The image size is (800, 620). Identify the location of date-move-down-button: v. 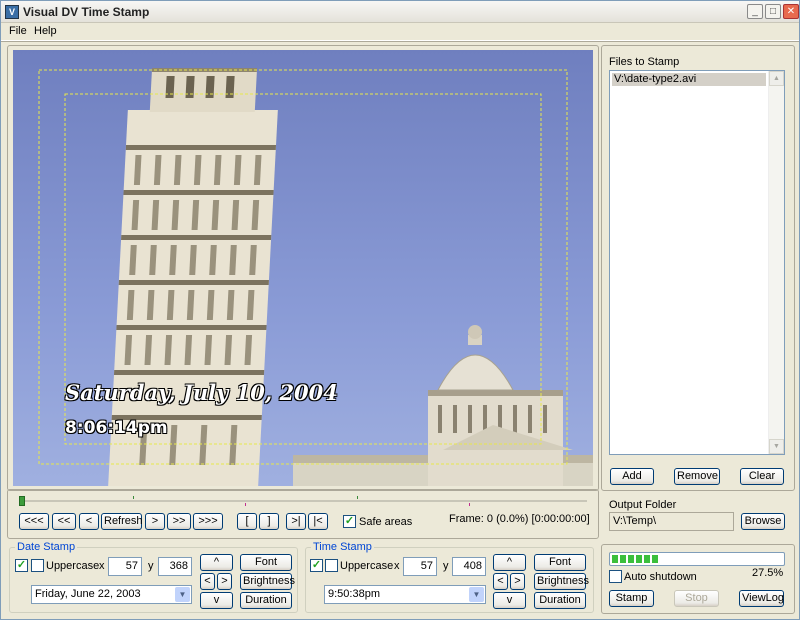
(216, 600).